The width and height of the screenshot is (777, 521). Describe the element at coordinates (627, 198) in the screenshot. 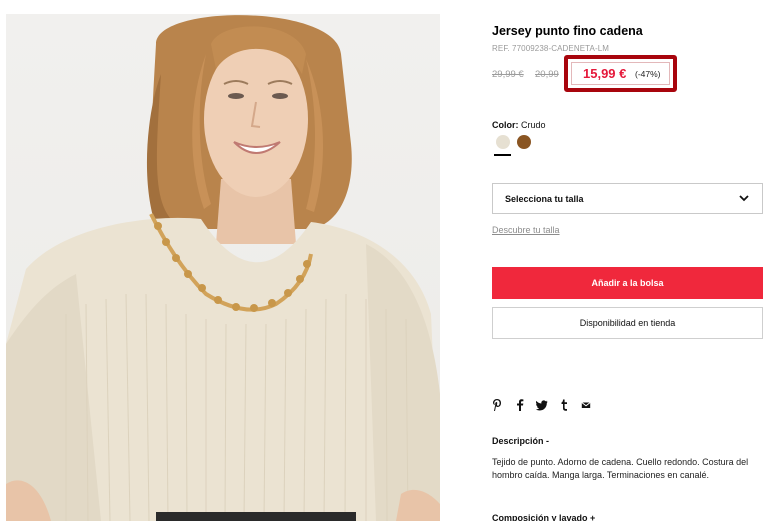

I see `size-select-dropdown: Selecciona tu talla` at that location.